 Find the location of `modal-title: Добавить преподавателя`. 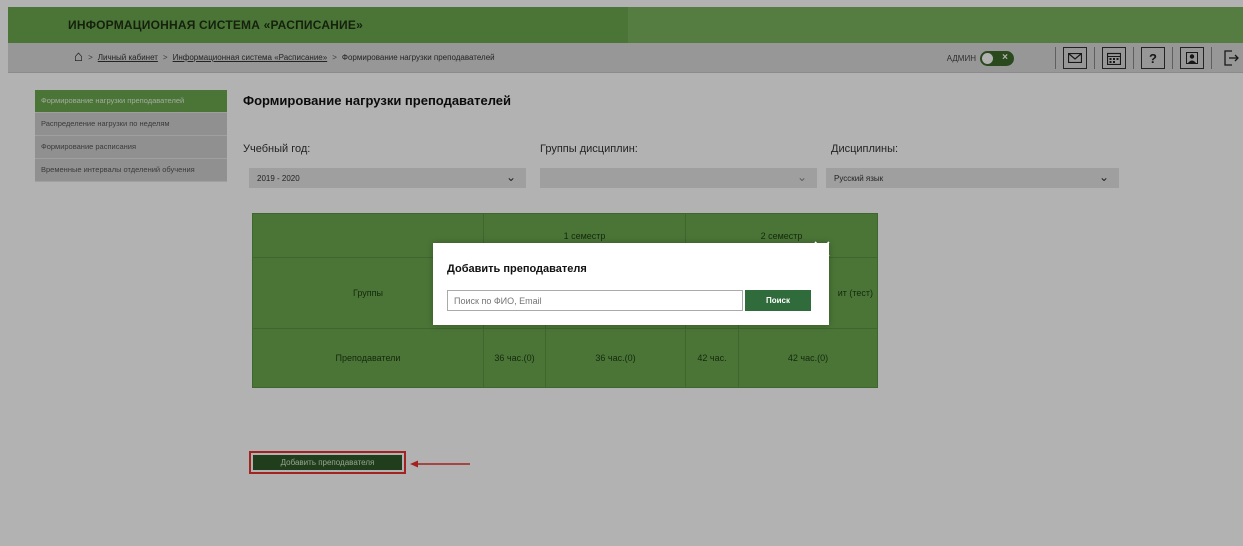

modal-title: Добавить преподавателя is located at coordinates (517, 269).